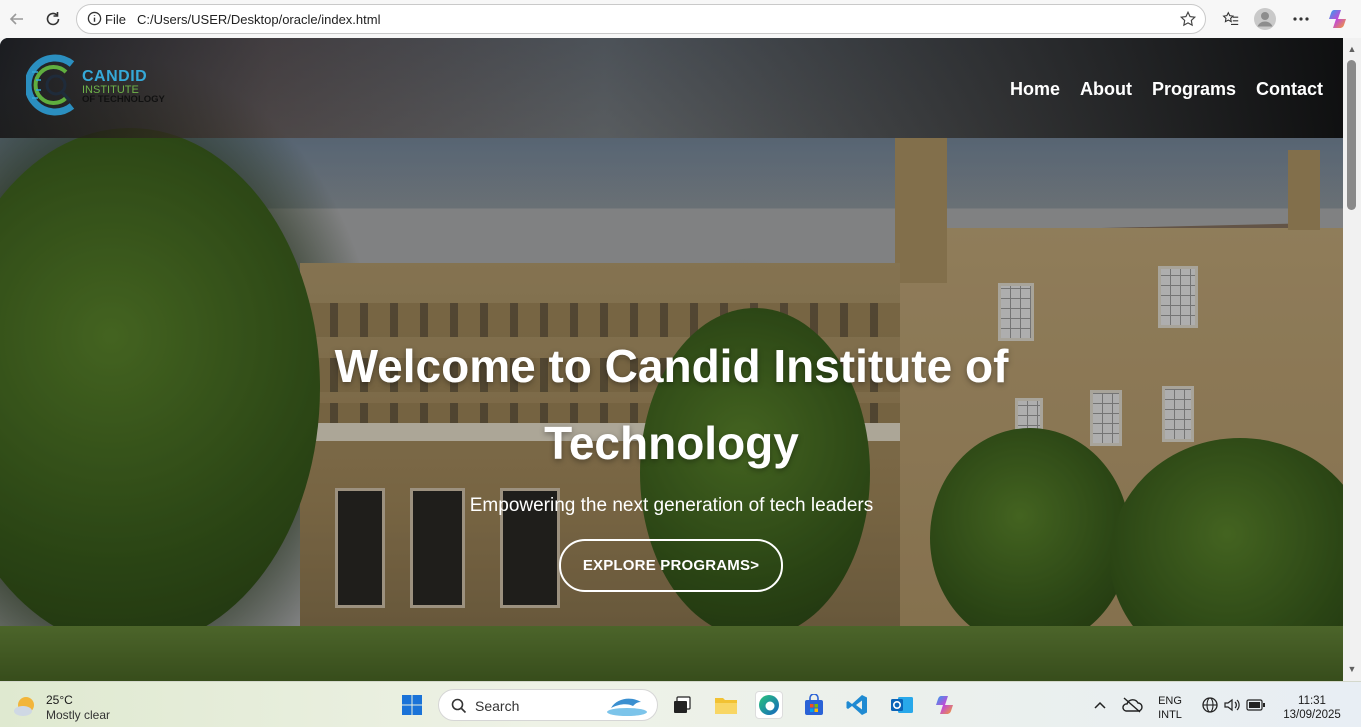  Describe the element at coordinates (1170, 701) in the screenshot. I see `language-code: ENG` at that location.